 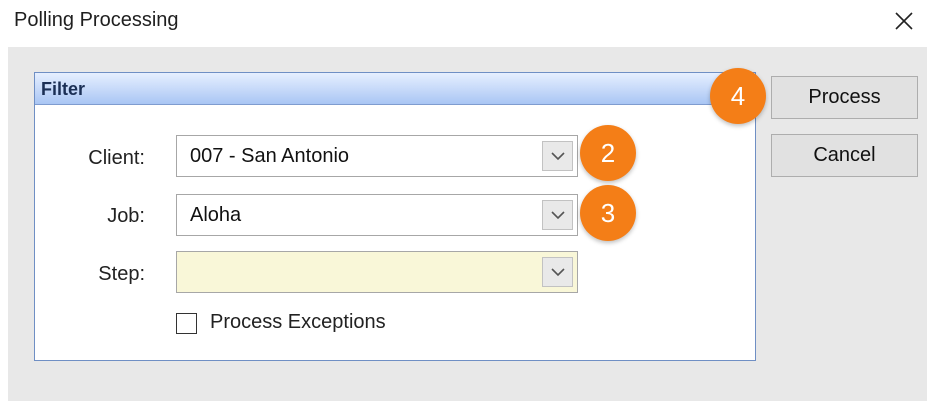 I want to click on client-dropdown-button, so click(x=557, y=156).